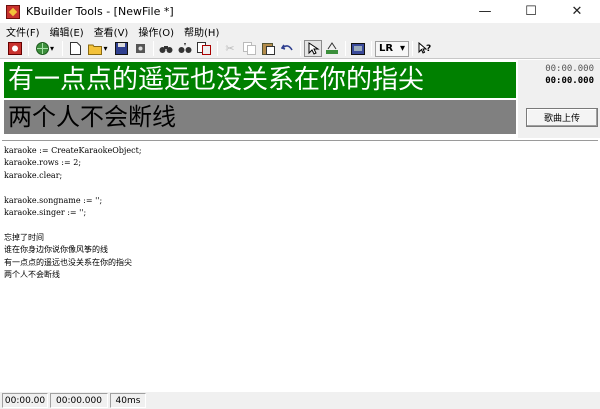  What do you see at coordinates (98, 48) in the screenshot?
I see `open-folder-icon` at bounding box center [98, 48].